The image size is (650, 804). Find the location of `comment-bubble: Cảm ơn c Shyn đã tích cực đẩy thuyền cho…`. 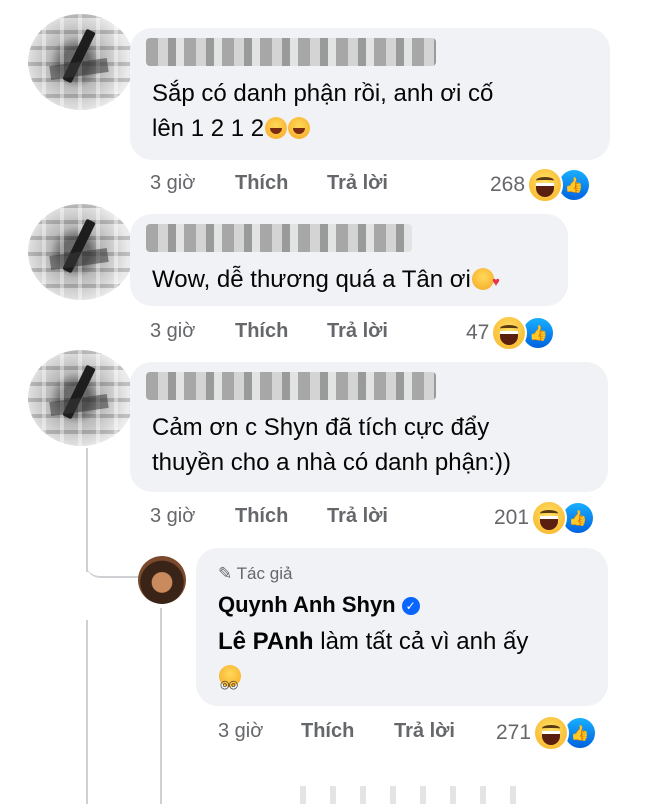

comment-bubble: Cảm ơn c Shyn đã tích cực đẩy thuyền cho… is located at coordinates (369, 427).